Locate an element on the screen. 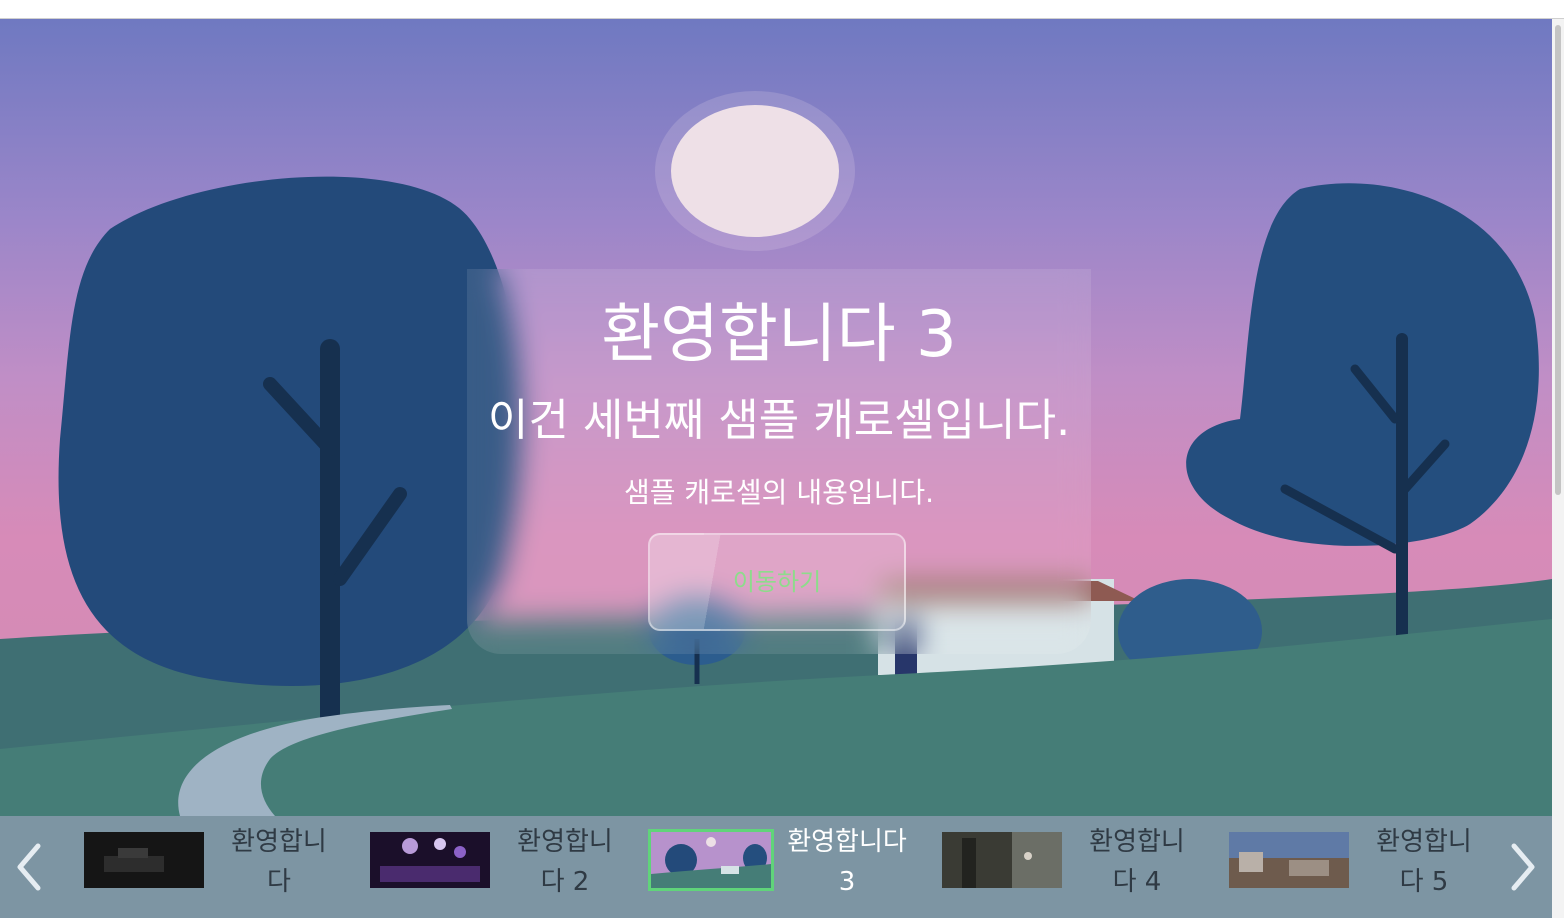  thumbnail-item-5: 환영합니다 5 is located at coordinates (1359, 865).